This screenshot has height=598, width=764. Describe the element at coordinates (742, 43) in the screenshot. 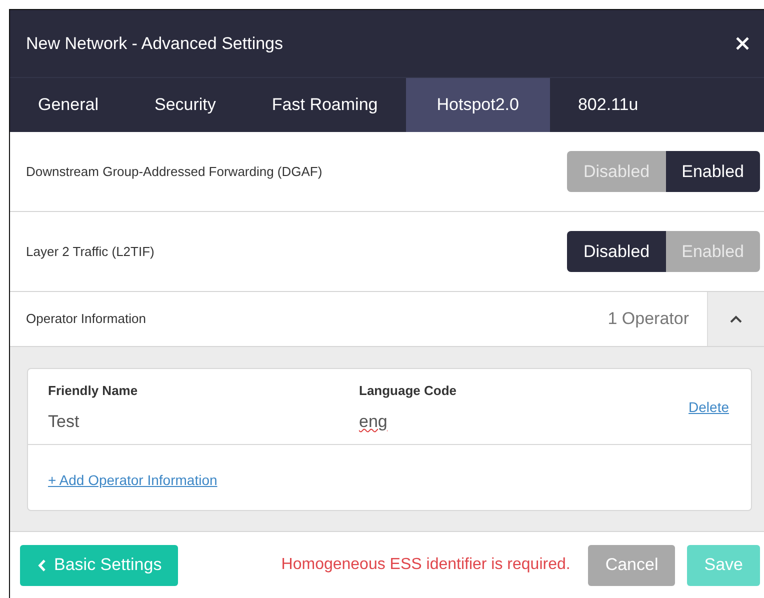

I see `close-icon` at that location.